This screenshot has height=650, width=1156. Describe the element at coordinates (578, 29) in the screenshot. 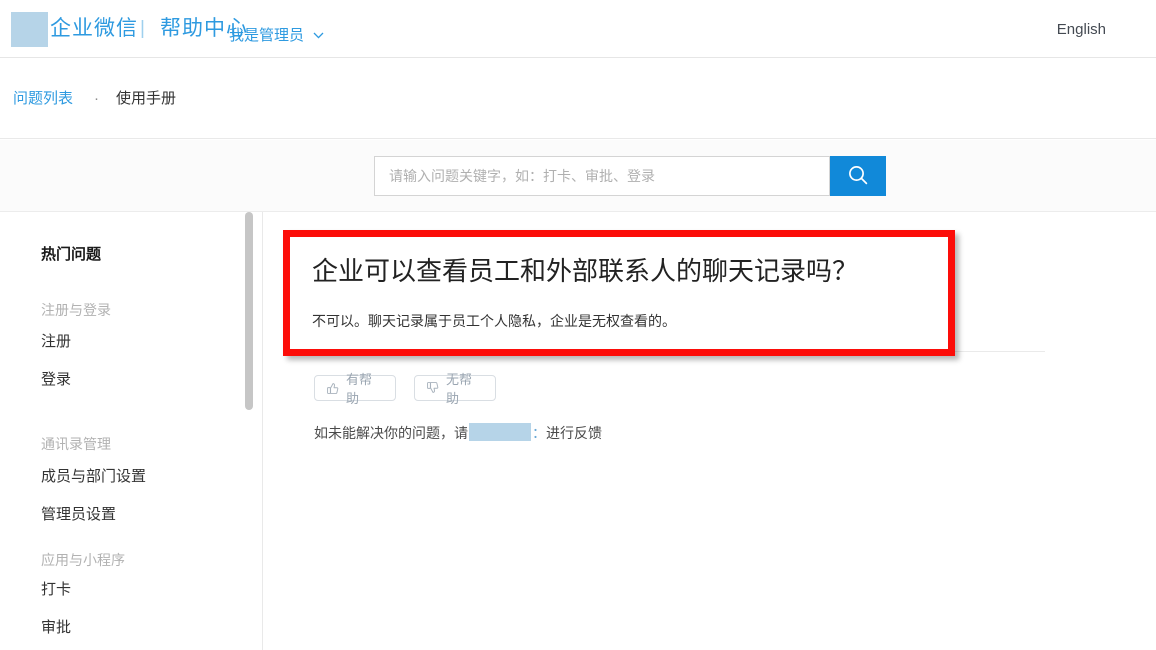

I see `top-header: 企业微信 | 帮助中心 English` at that location.